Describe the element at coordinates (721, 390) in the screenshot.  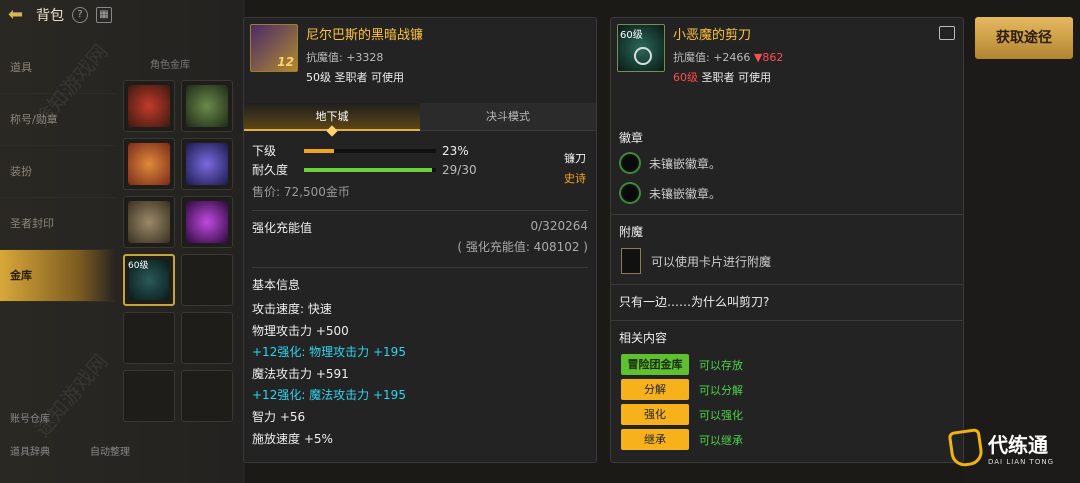
I see `related-text: 可以分解` at that location.